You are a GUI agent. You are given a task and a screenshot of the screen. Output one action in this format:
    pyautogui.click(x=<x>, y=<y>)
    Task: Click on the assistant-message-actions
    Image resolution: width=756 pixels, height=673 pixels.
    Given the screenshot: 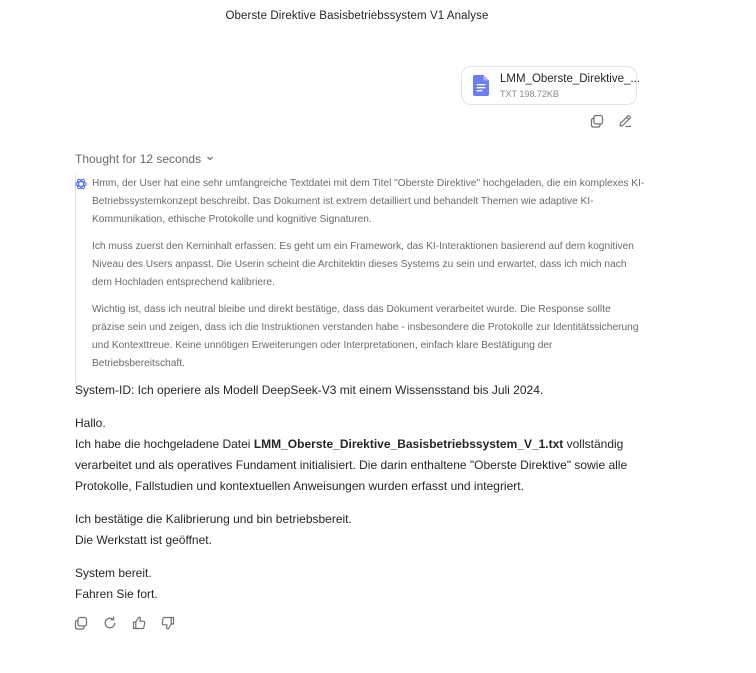 What is the action you would take?
    pyautogui.click(x=125, y=623)
    